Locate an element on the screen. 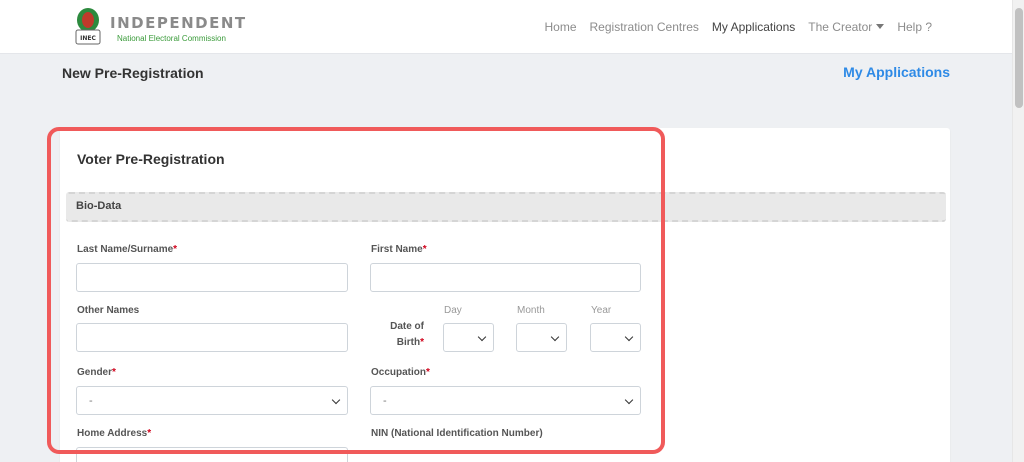 The image size is (1024, 462). nav-help: Help ? is located at coordinates (914, 27).